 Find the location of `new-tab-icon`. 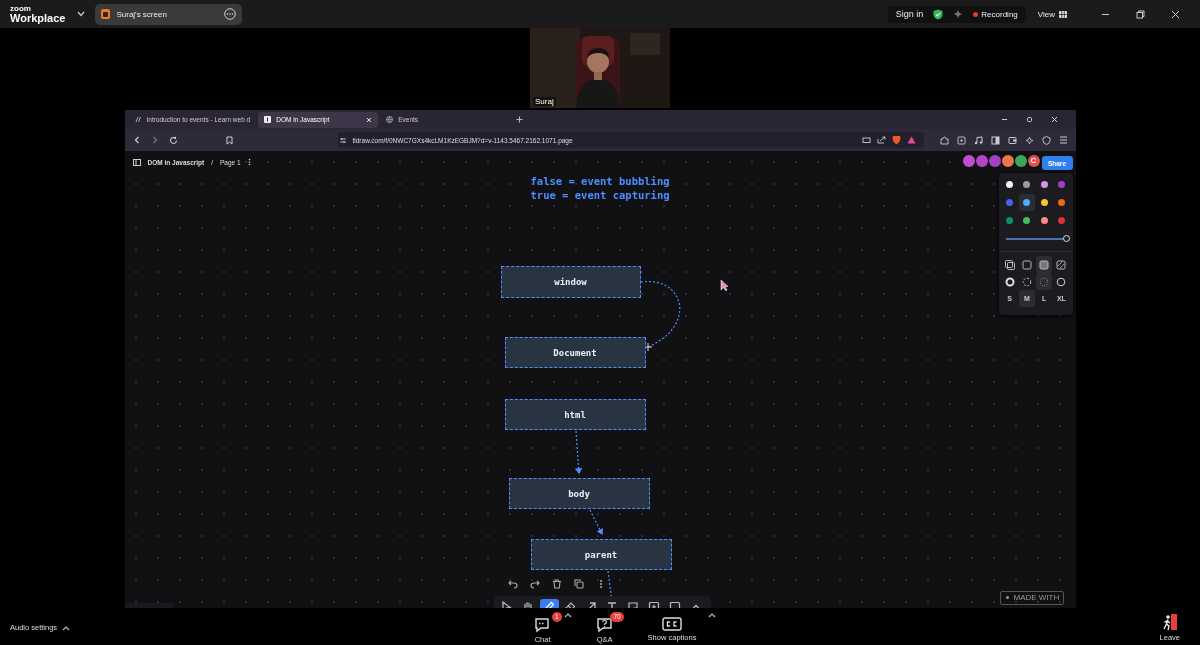

new-tab-icon is located at coordinates (520, 119).